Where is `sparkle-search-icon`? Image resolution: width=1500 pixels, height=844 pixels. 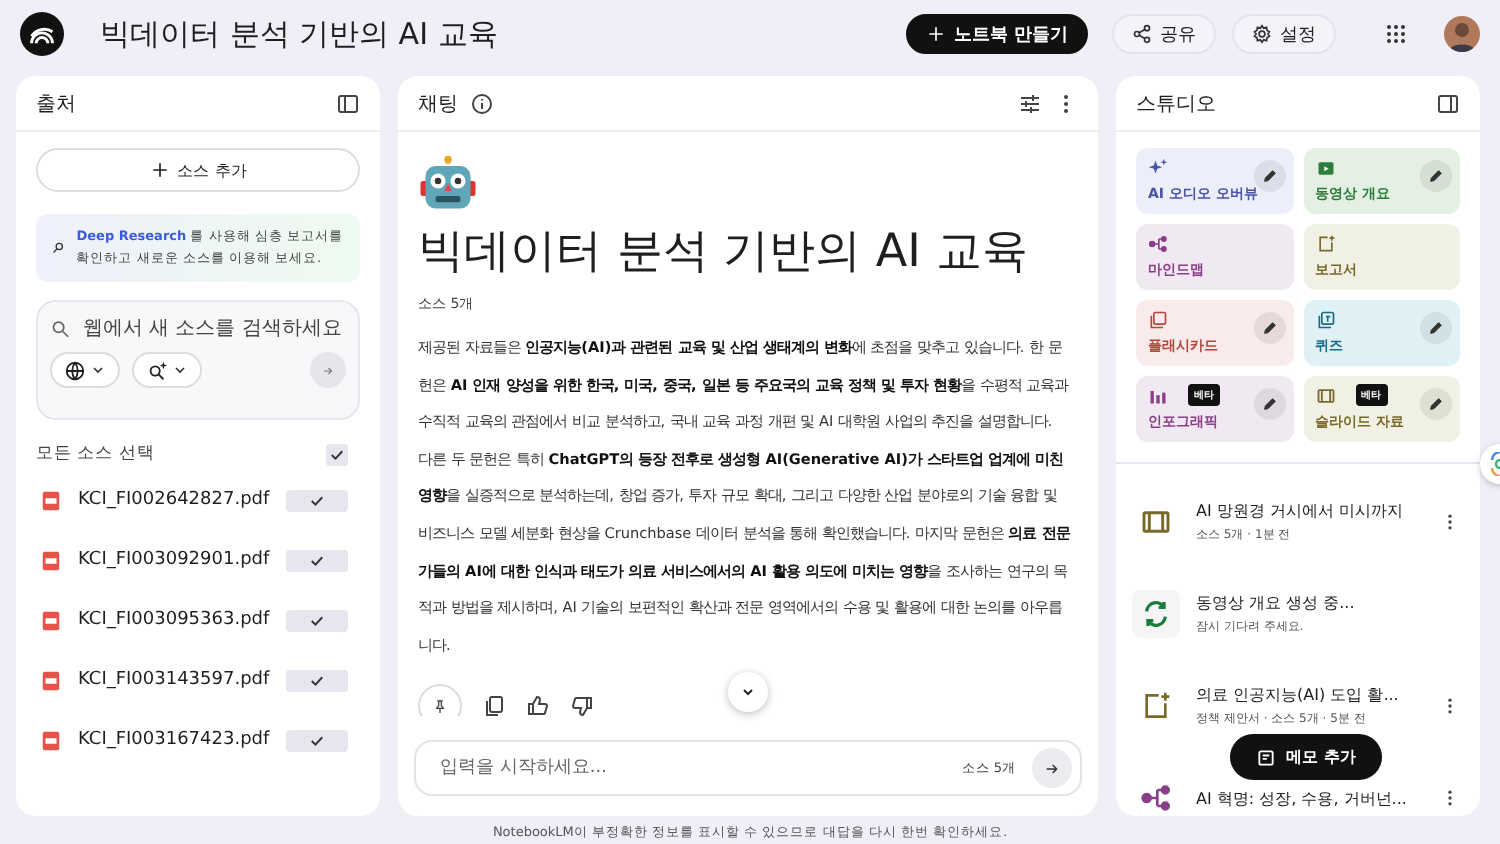 sparkle-search-icon is located at coordinates (157, 370).